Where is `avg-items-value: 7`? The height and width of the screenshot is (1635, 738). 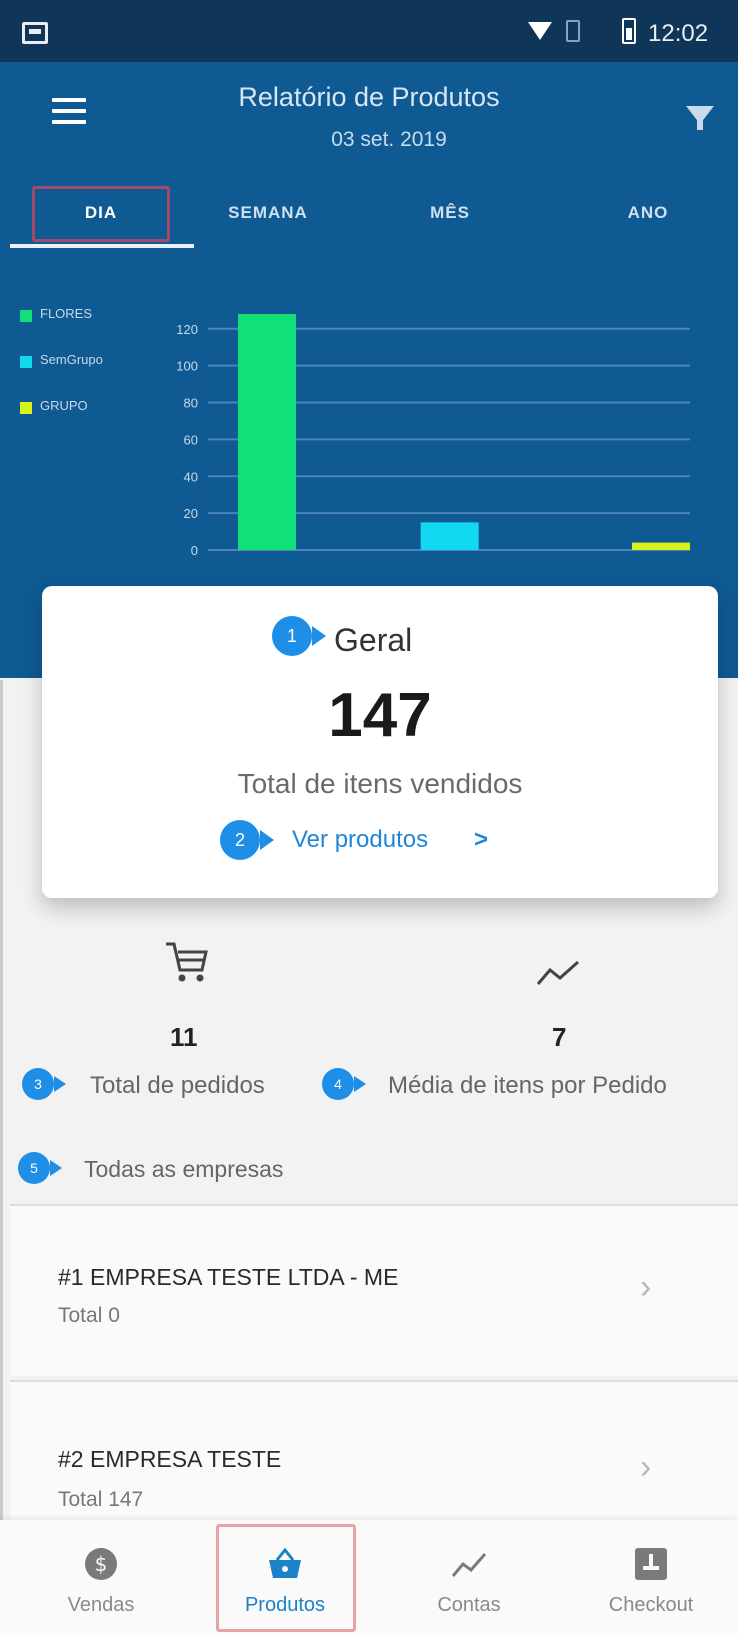
avg-items-value: 7 is located at coordinates (559, 1037).